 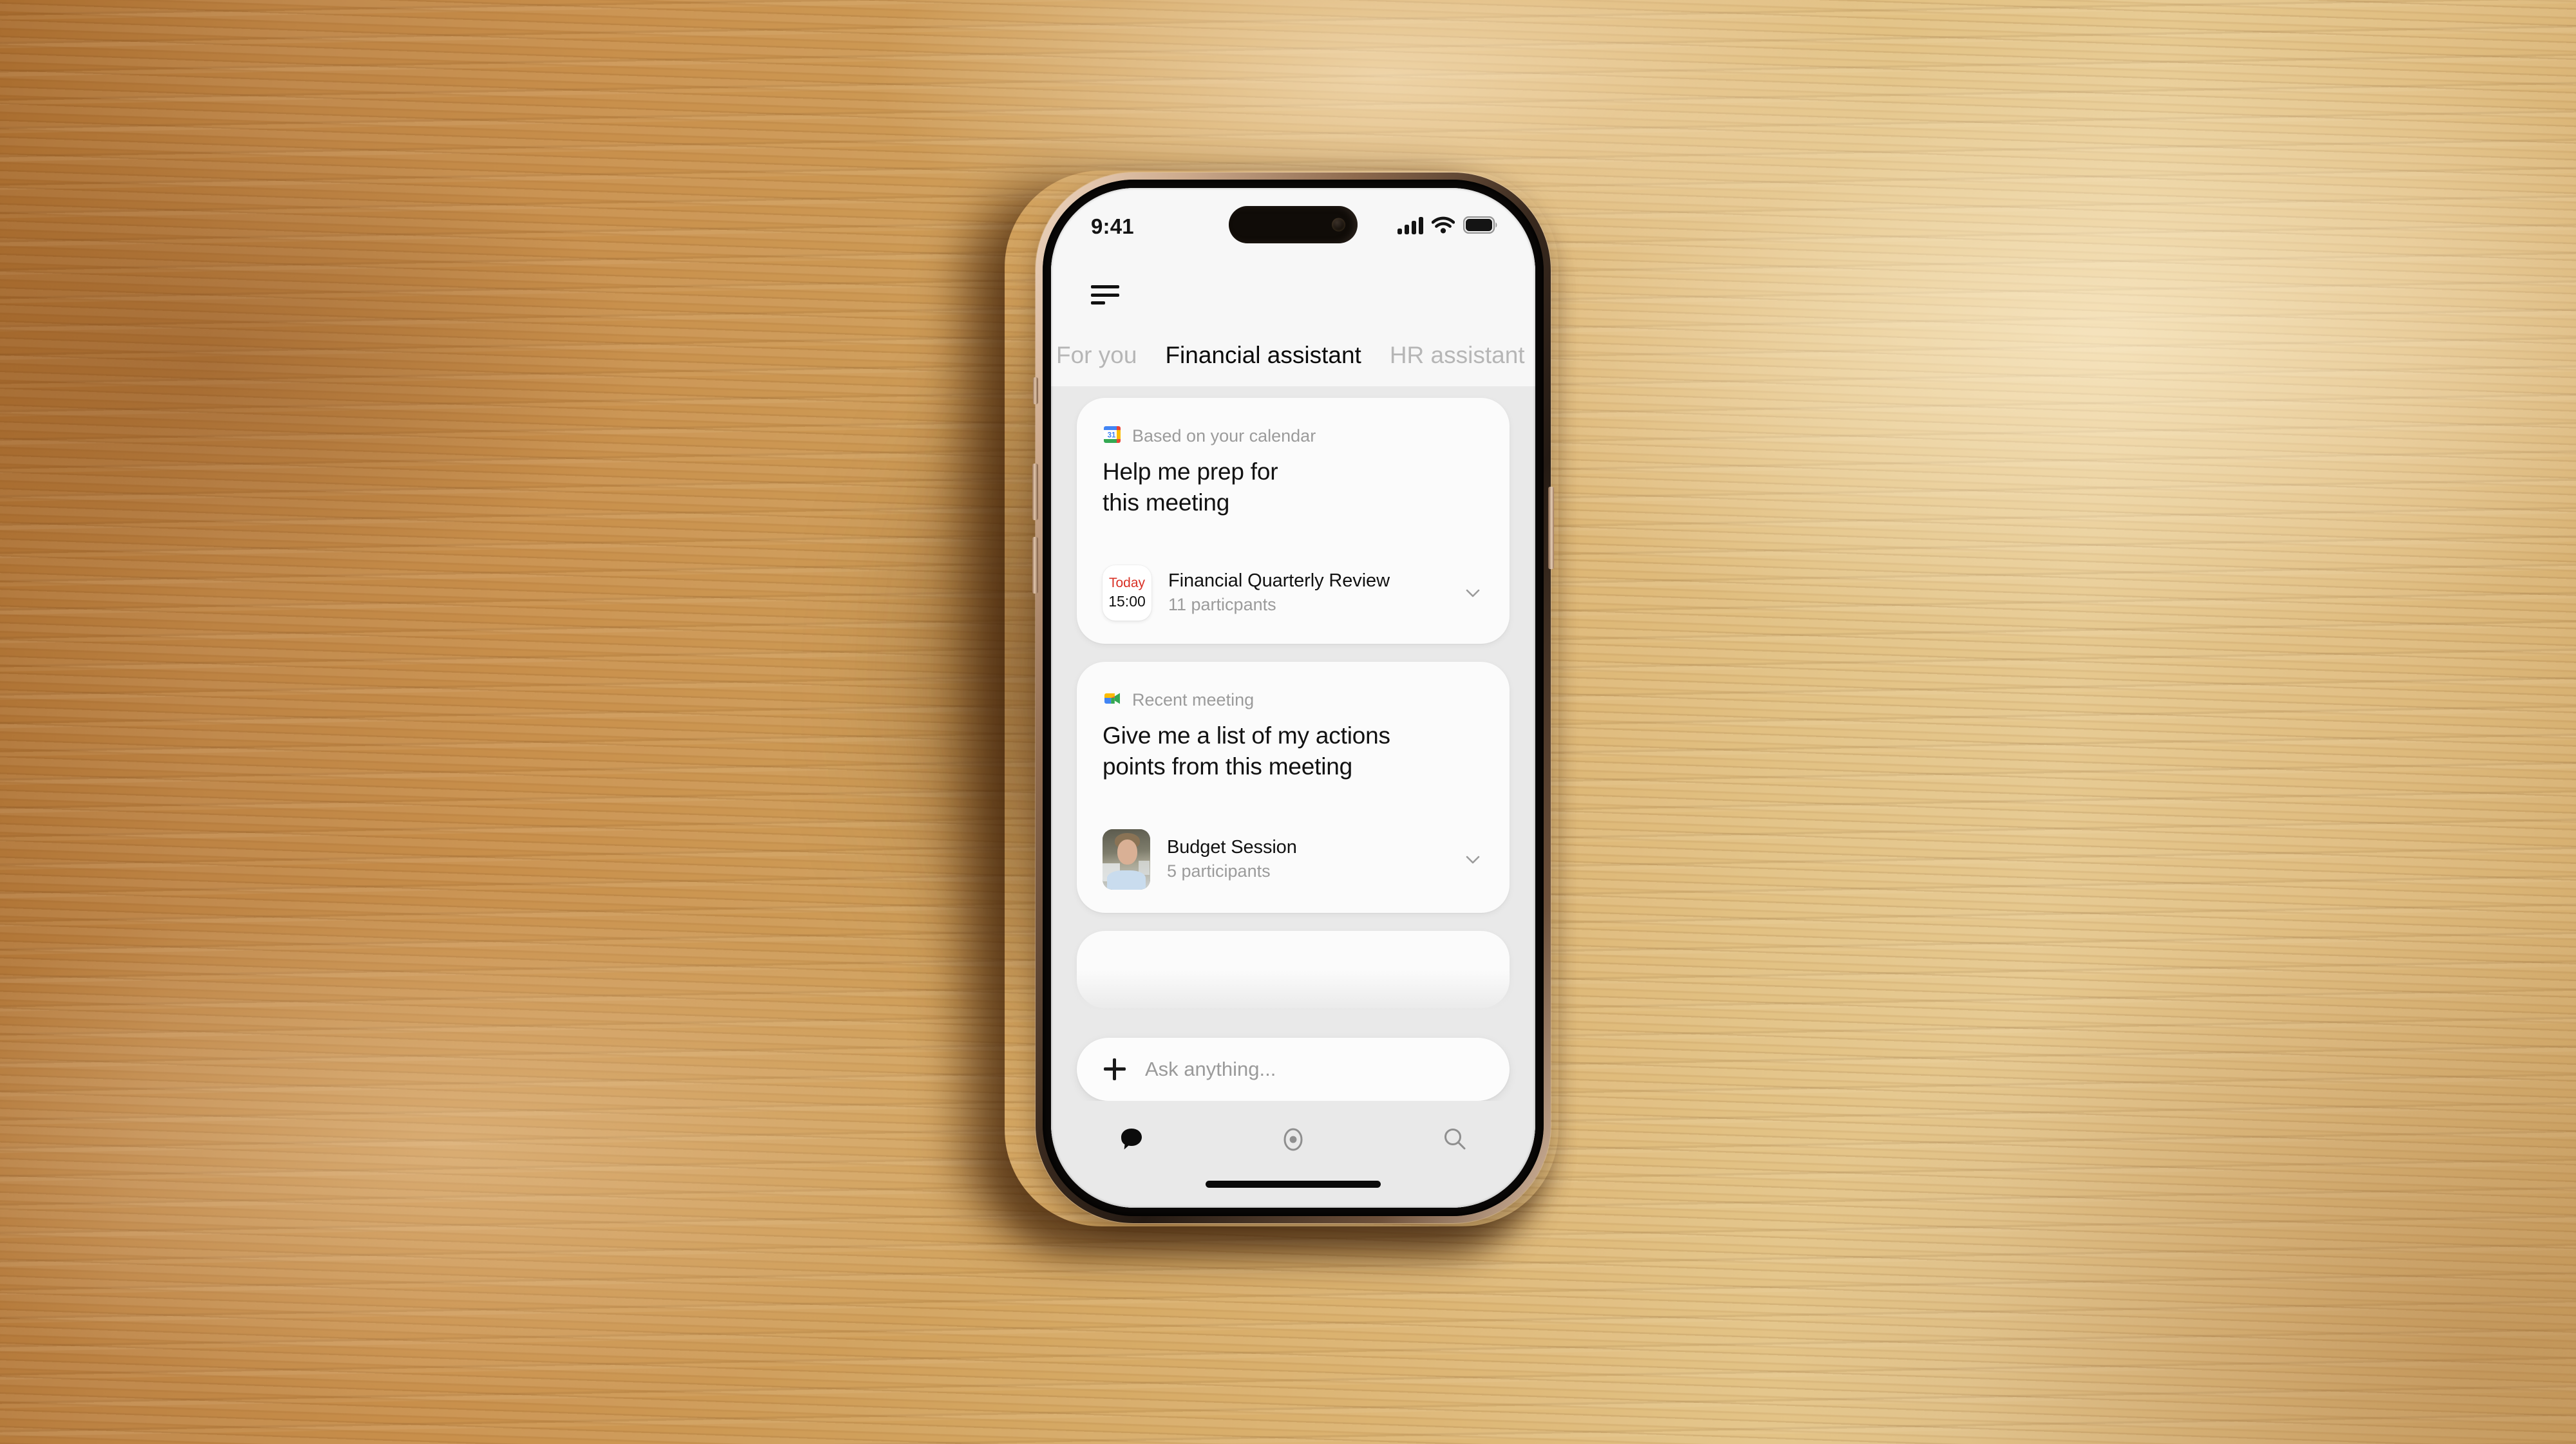 I want to click on card-prompt-line-1: Give me a list of my actions, so click(x=1246, y=736).